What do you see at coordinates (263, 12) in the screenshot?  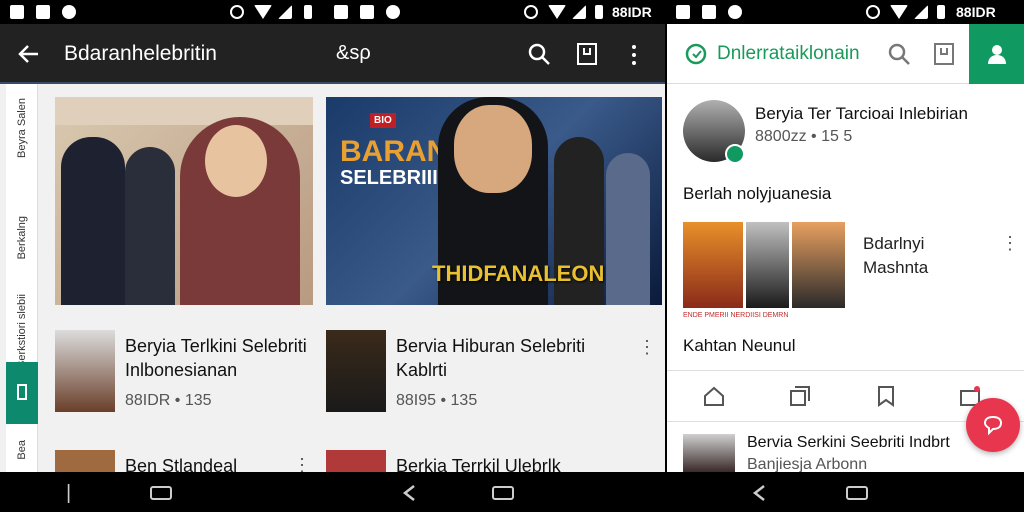 I see `wifi-icon` at bounding box center [263, 12].